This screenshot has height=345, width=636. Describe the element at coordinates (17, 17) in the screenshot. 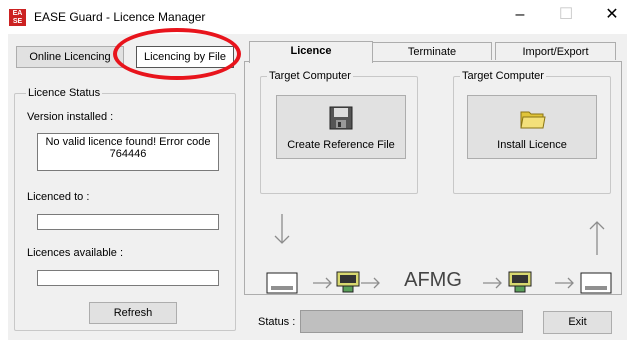

I see `app-logo-icon: EA SE` at that location.